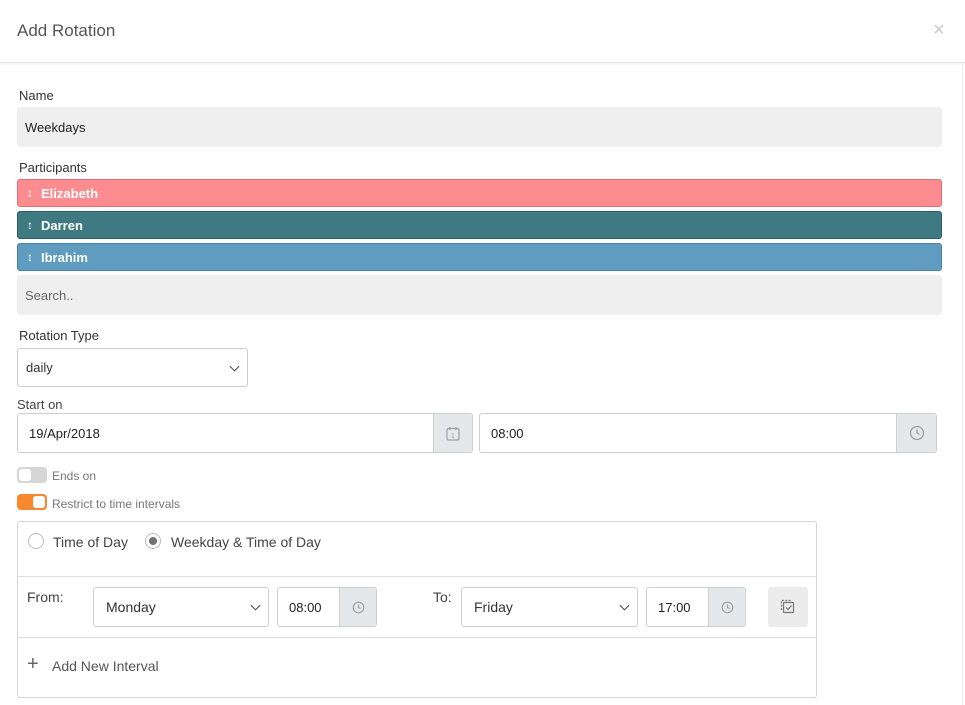  What do you see at coordinates (939, 30) in the screenshot?
I see `close-icon: ×` at bounding box center [939, 30].